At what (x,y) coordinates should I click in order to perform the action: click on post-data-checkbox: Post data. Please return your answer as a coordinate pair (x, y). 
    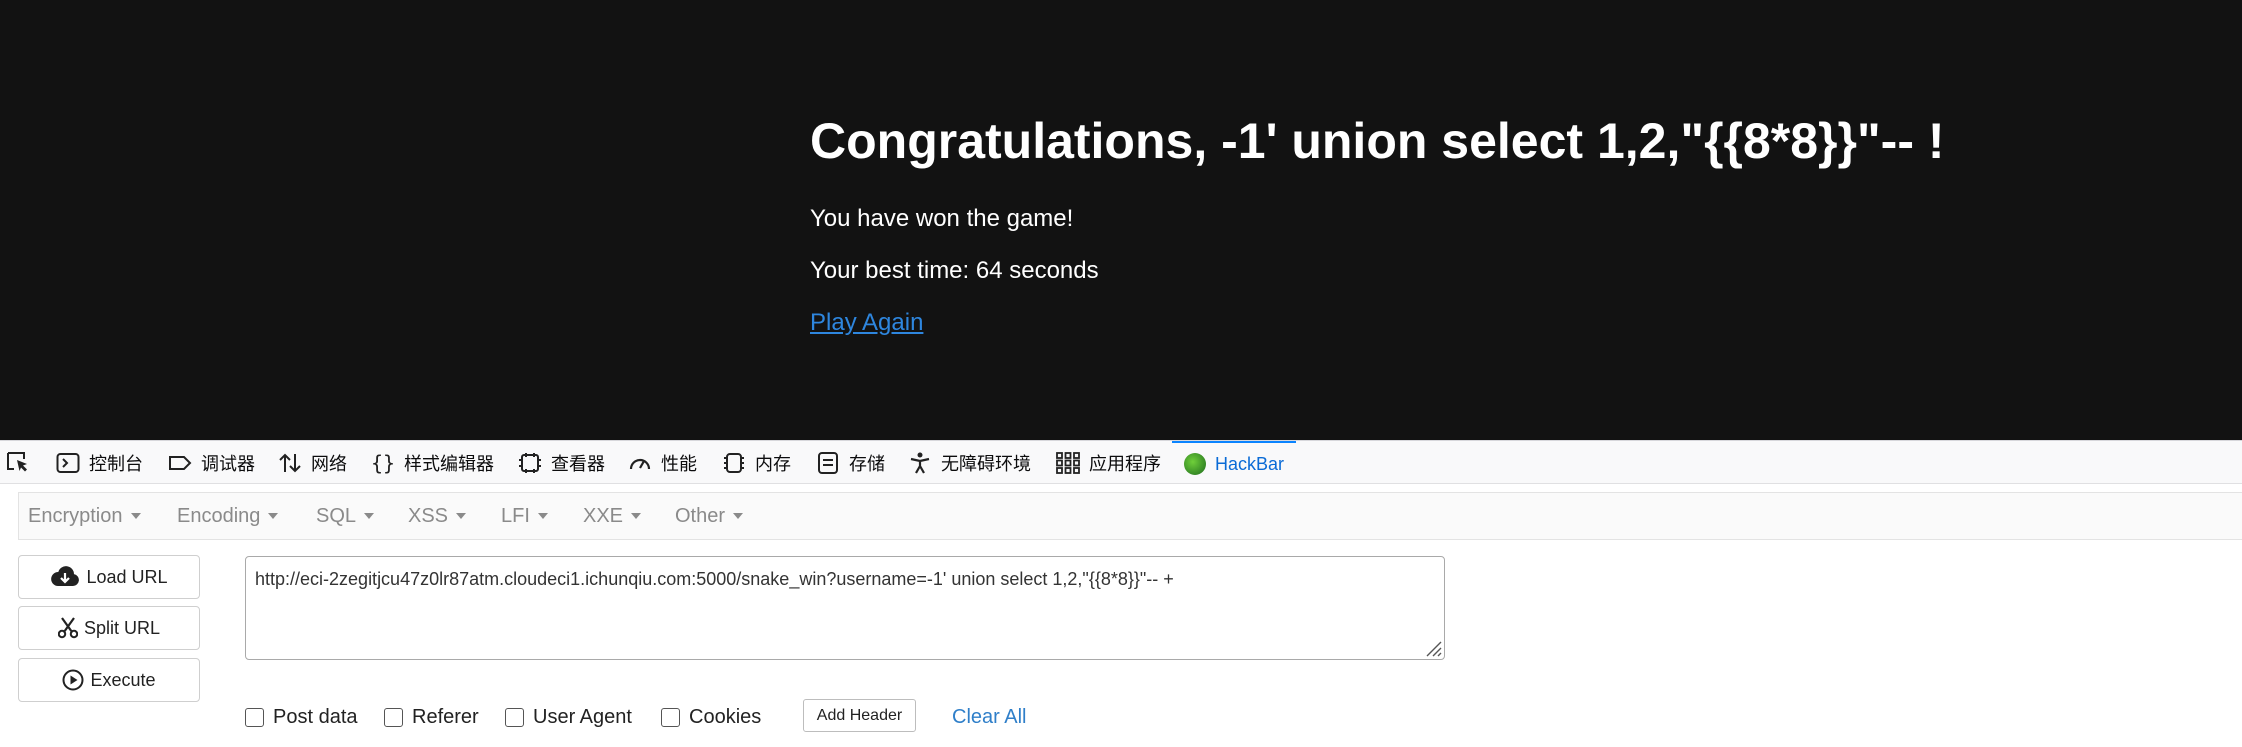
    Looking at the image, I should click on (301, 717).